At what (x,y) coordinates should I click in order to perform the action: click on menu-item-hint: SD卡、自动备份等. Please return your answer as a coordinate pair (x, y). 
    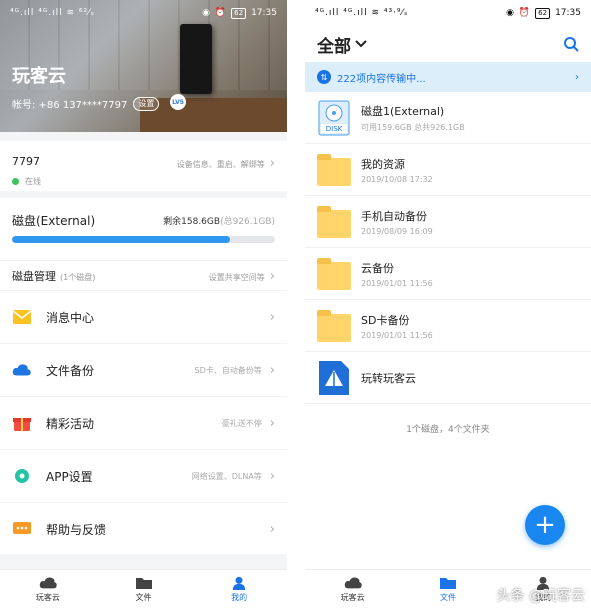
    Looking at the image, I should click on (228, 370).